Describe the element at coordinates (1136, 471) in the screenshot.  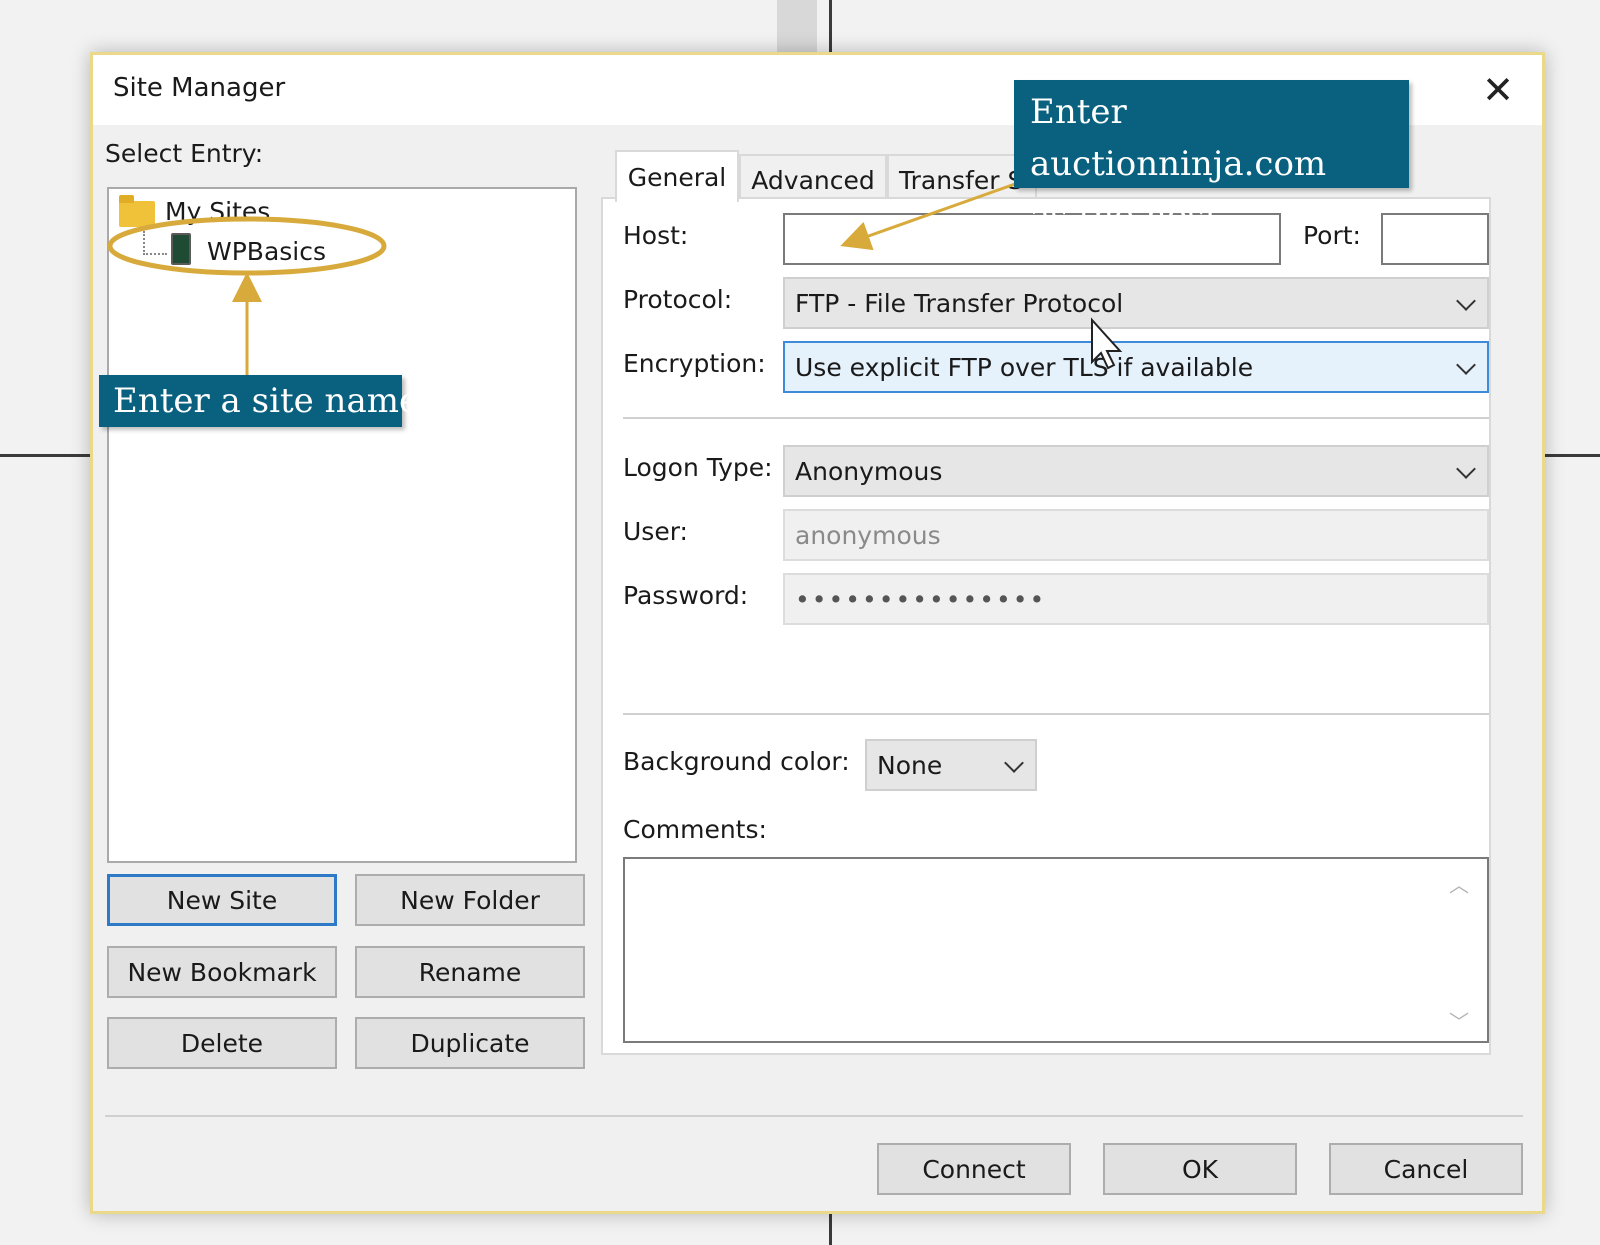
I see `logon-type-select: Anonymous` at that location.